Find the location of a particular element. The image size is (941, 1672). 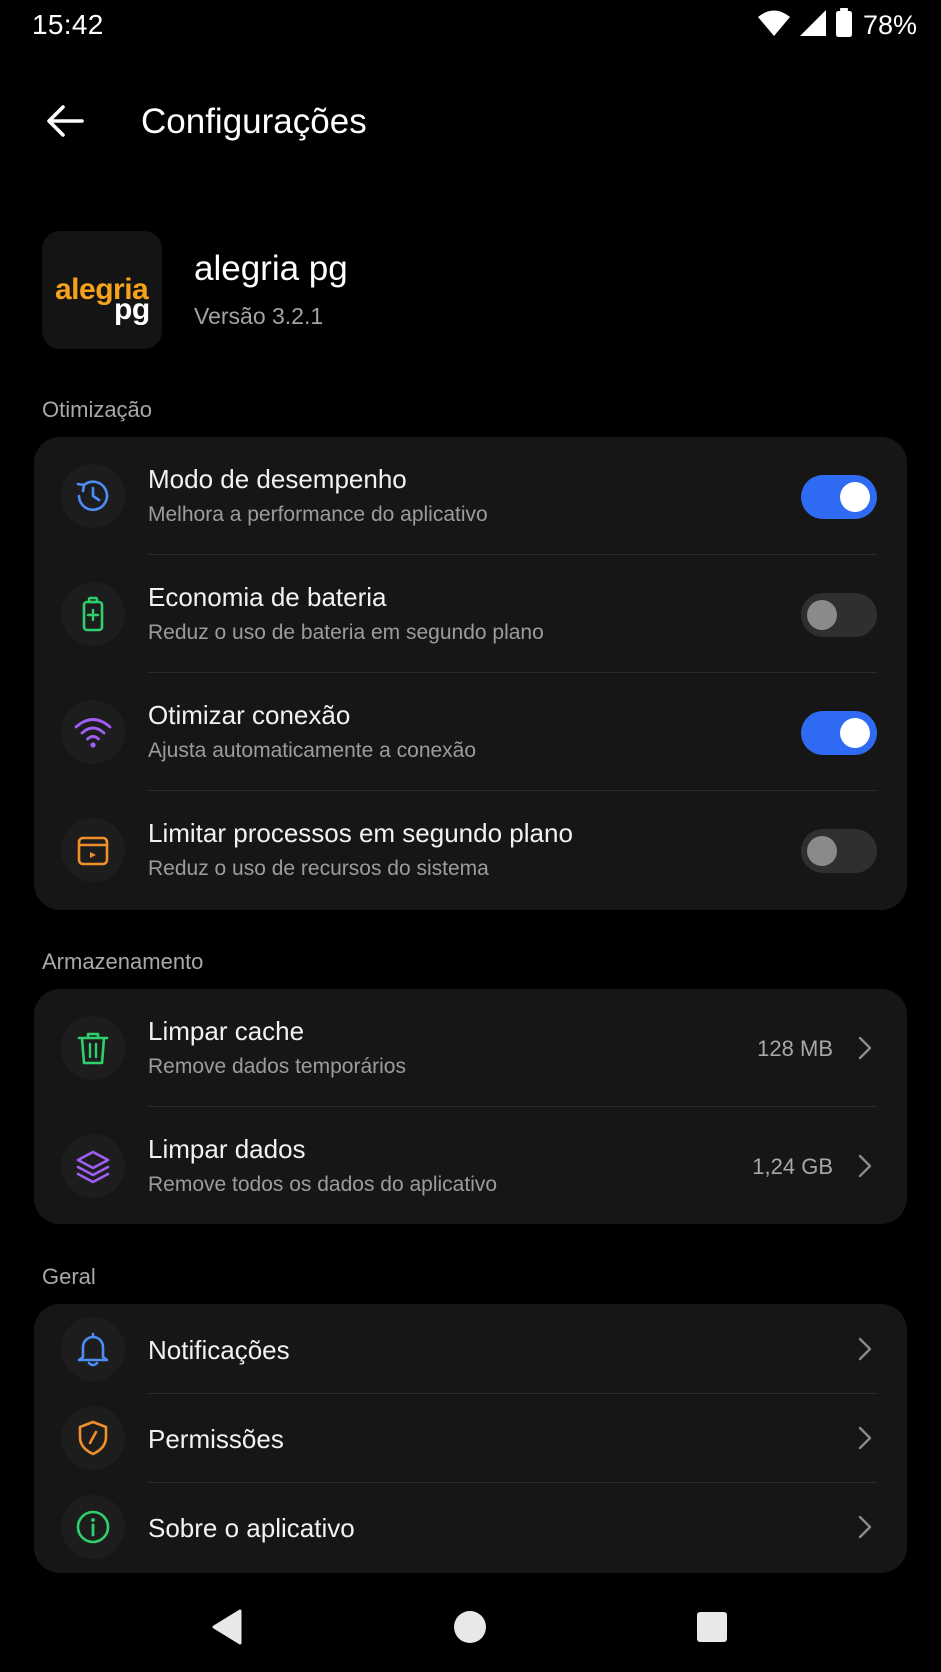

general-item-title: Permissões is located at coordinates (216, 1439).